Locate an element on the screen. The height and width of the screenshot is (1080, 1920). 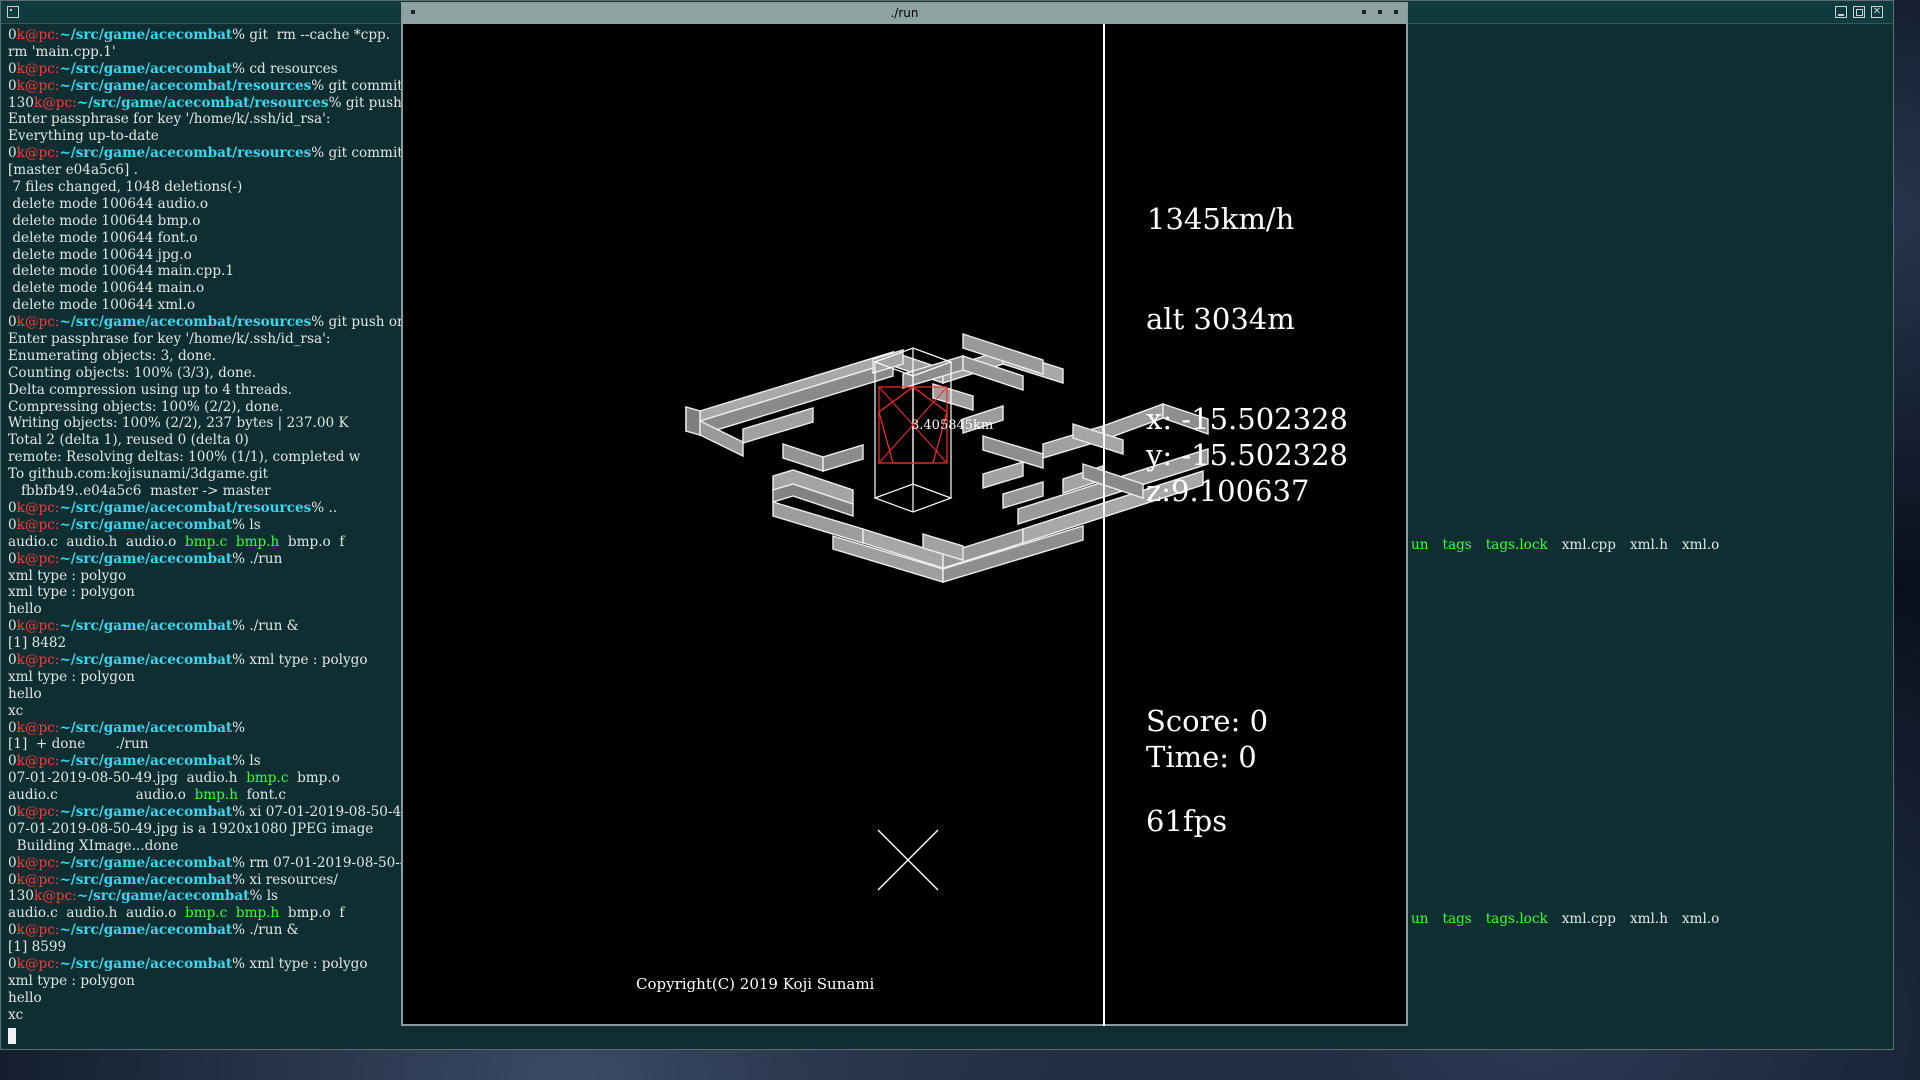
terminal-text-segment: % xml type : polygo is located at coordinates (300, 659).